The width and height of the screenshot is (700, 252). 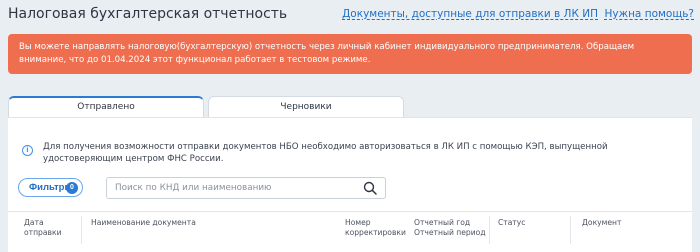 What do you see at coordinates (106, 107) in the screenshot?
I see `tab-sent: Отправлено` at bounding box center [106, 107].